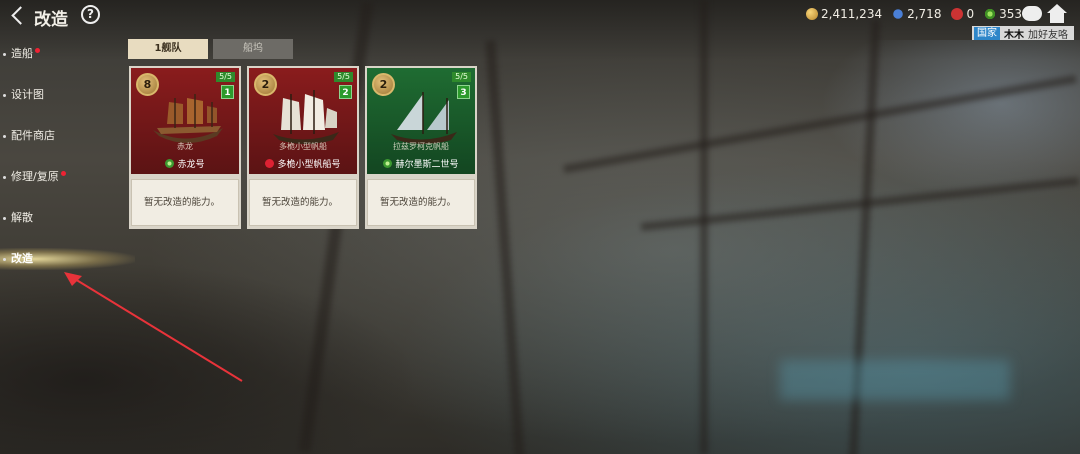 This screenshot has height=454, width=1080. I want to click on menu-item-parts-shop: 配件商店, so click(65, 146).